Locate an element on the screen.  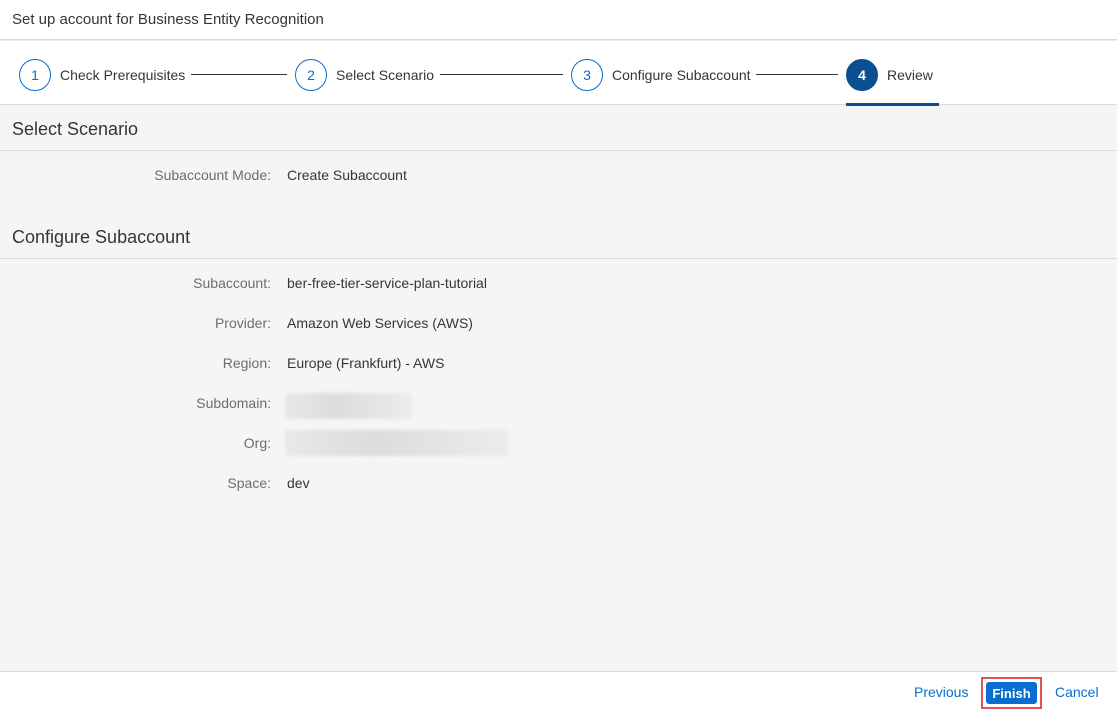
wizard-step-select-scenario: 2 Select Scenario is located at coordinates (364, 75).